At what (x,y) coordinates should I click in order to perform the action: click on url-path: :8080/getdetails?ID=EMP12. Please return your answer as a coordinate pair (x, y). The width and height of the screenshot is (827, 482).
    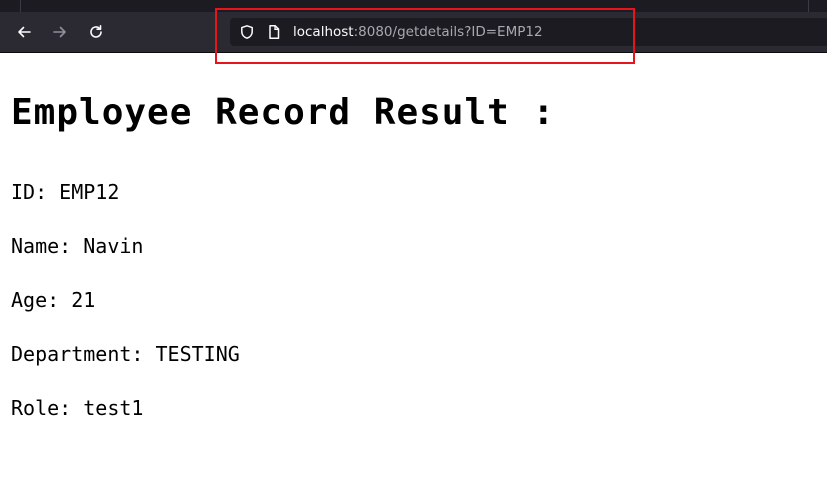
    Looking at the image, I should click on (448, 32).